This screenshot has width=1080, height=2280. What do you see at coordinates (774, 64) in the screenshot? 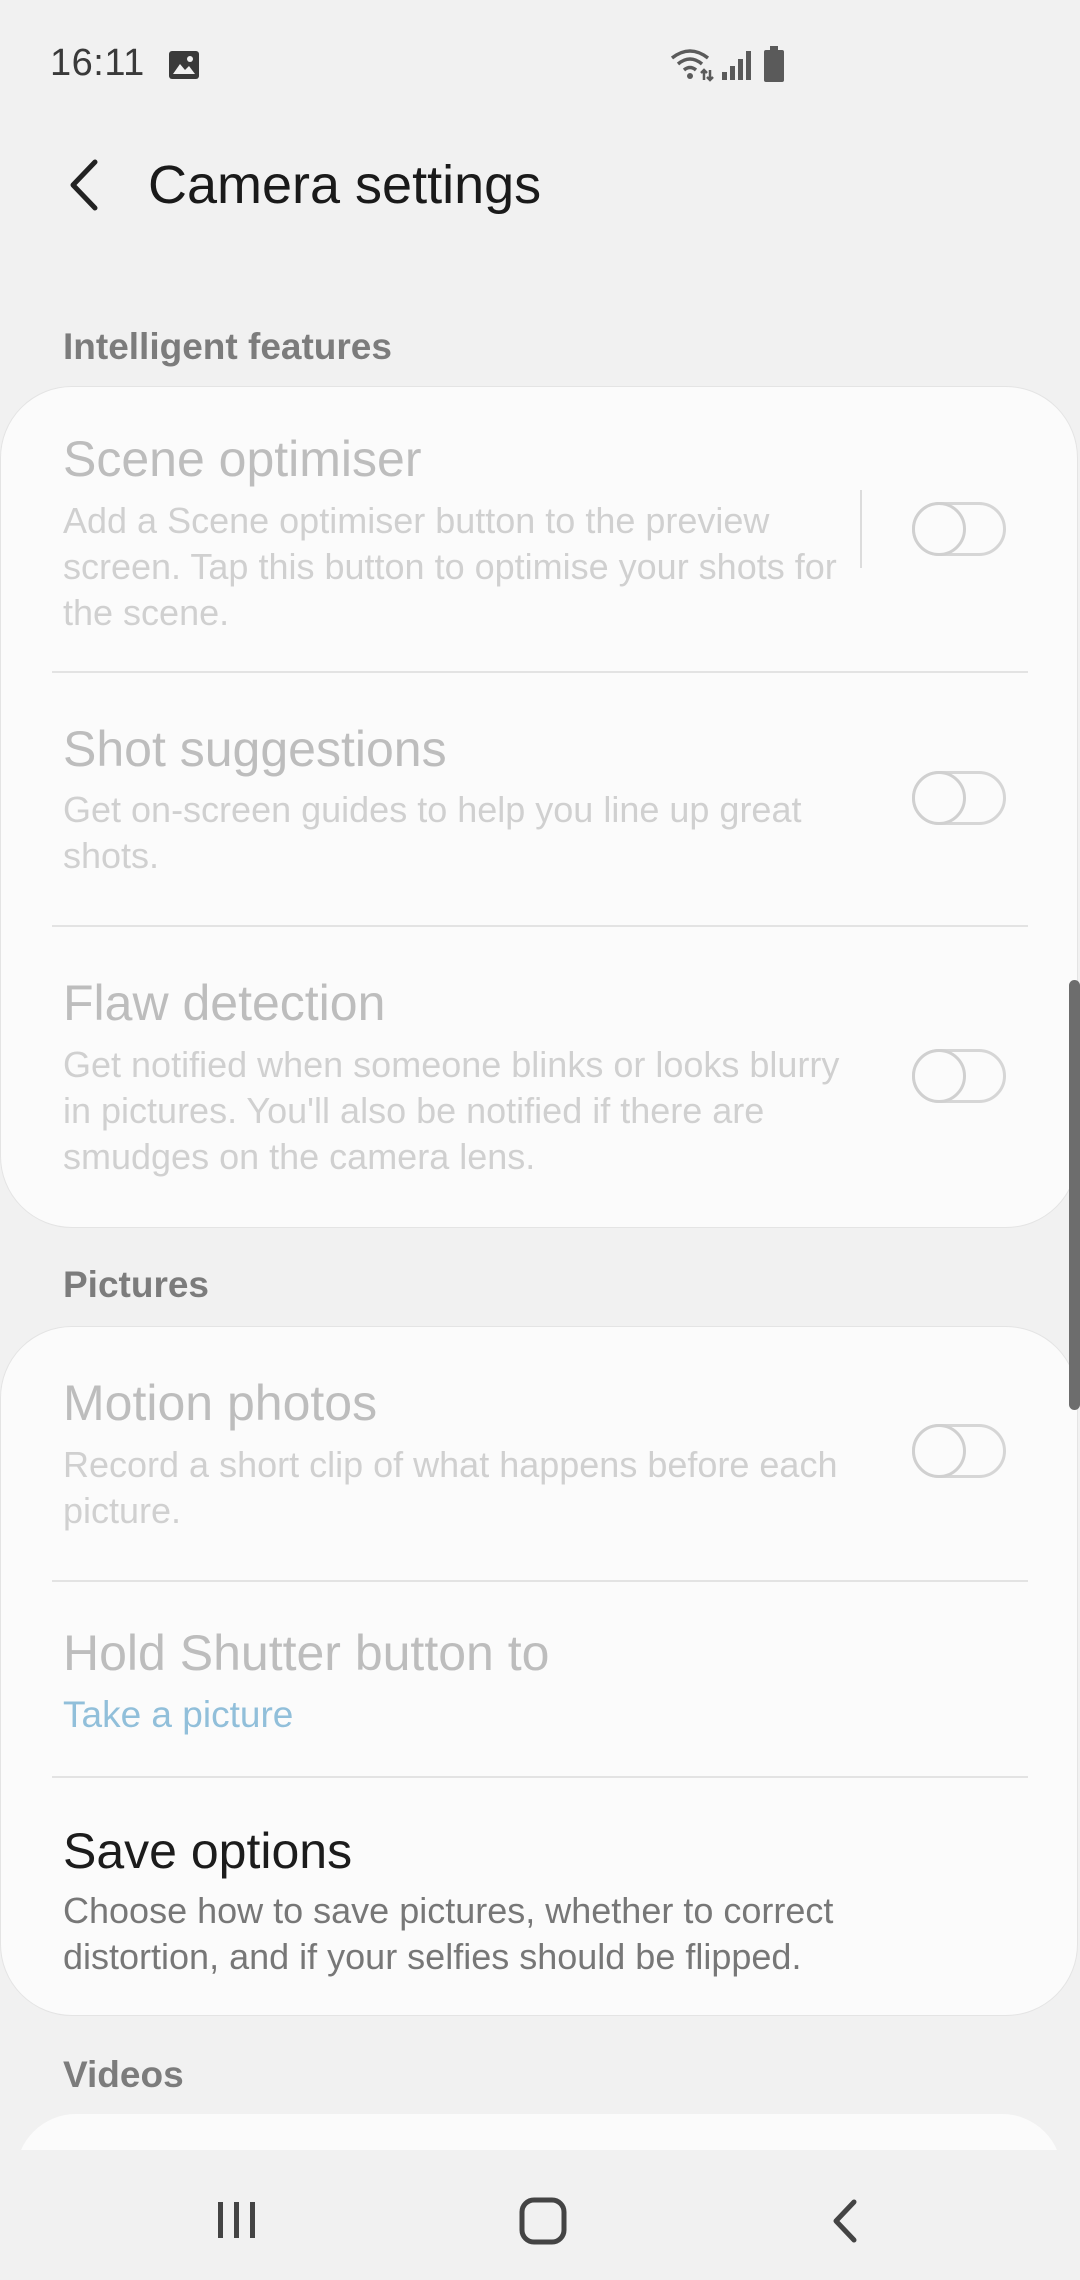
I see `battery-icon` at bounding box center [774, 64].